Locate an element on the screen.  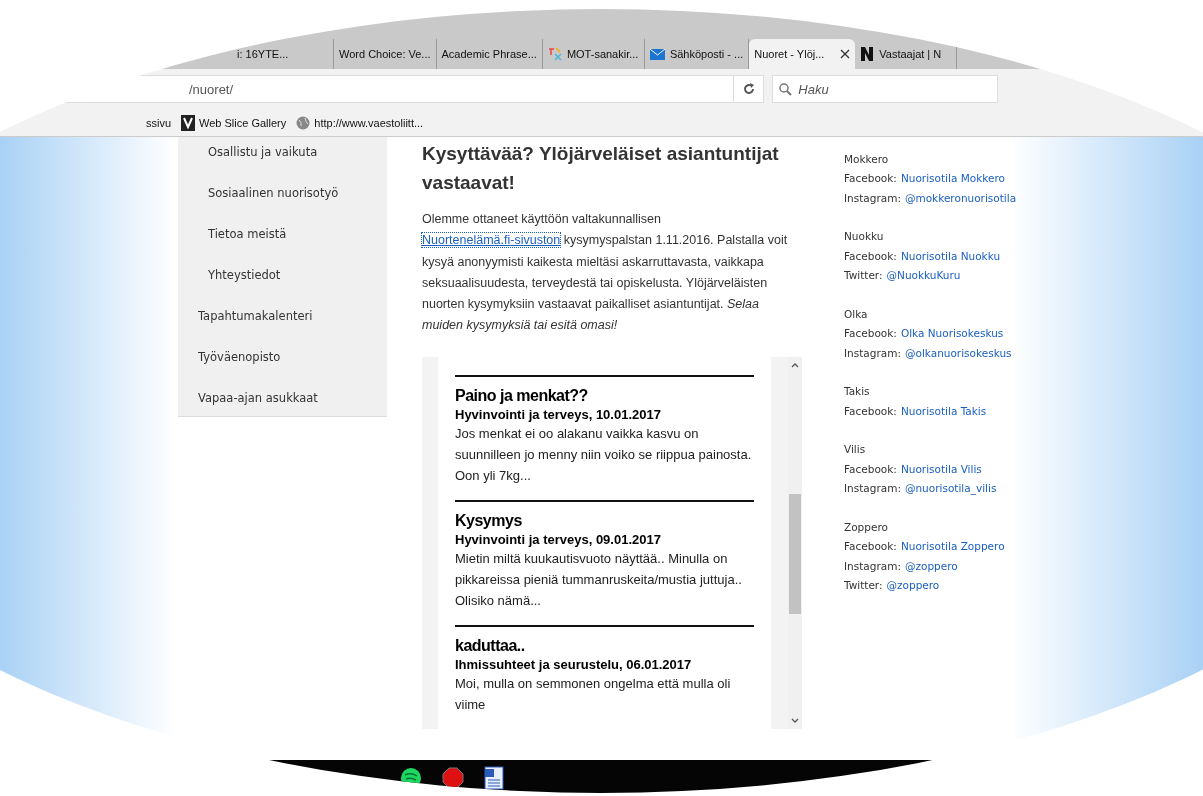
social-link: @mokkeronuorisotila is located at coordinates (960, 197).